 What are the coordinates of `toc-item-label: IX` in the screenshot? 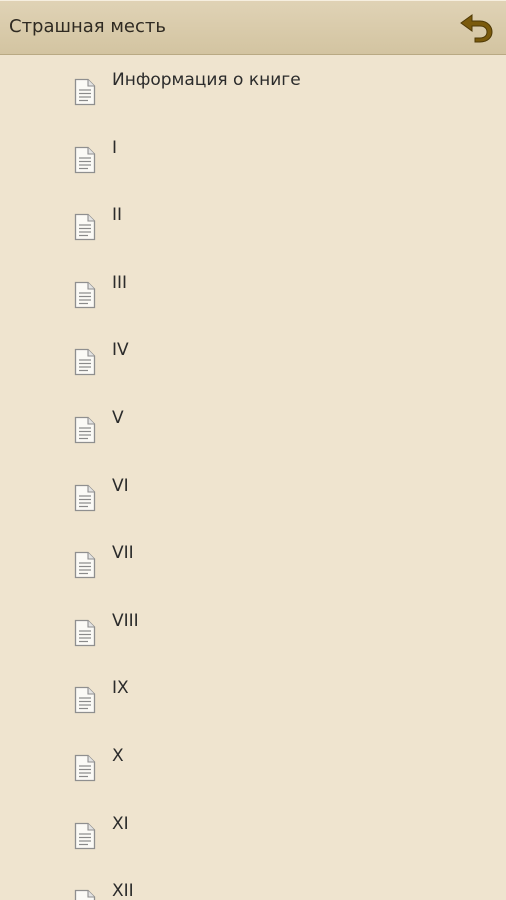 It's located at (120, 688).